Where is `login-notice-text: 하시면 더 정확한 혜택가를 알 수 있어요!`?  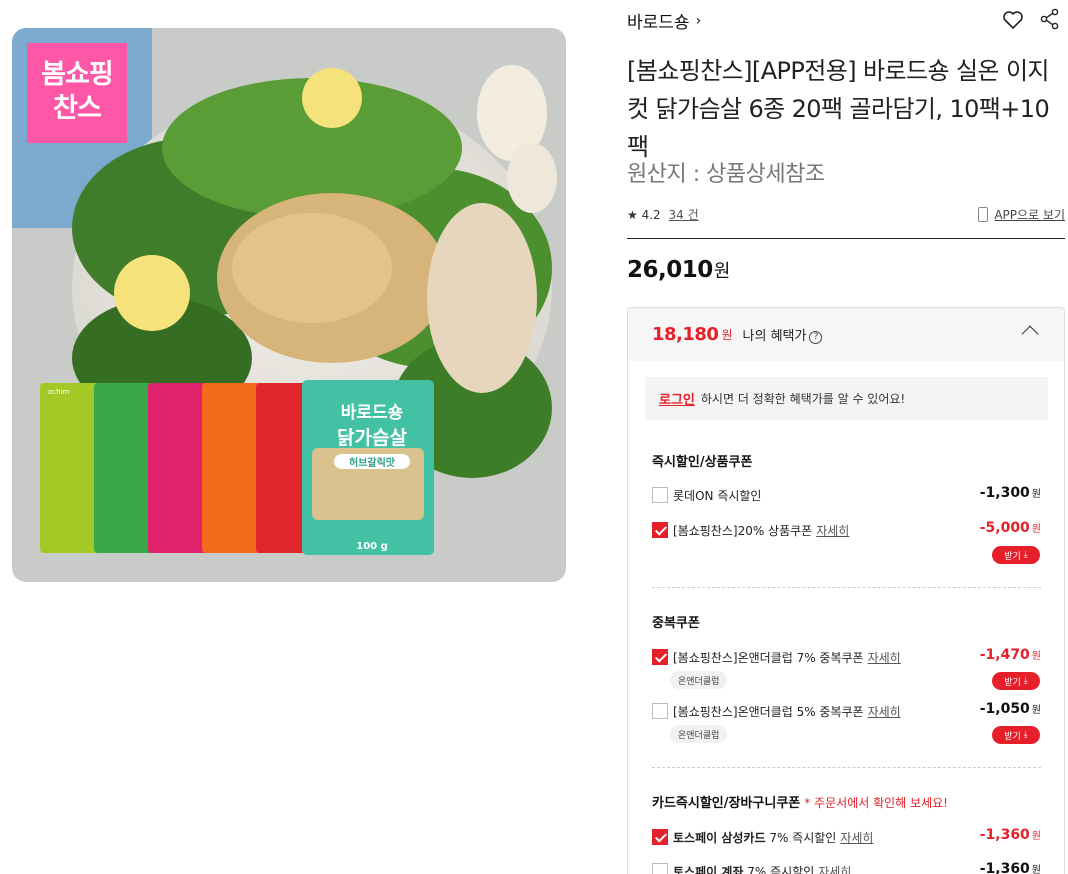 login-notice-text: 하시면 더 정확한 혜택가를 알 수 있어요! is located at coordinates (803, 399).